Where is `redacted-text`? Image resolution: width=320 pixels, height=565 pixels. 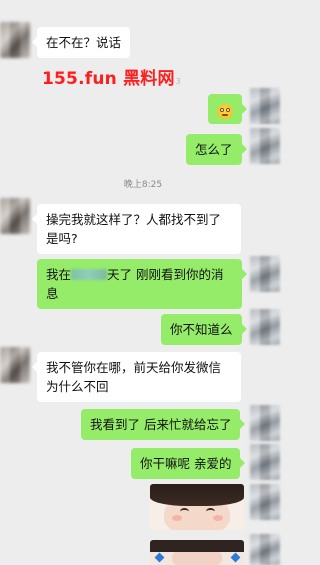
redacted-text is located at coordinates (89, 274).